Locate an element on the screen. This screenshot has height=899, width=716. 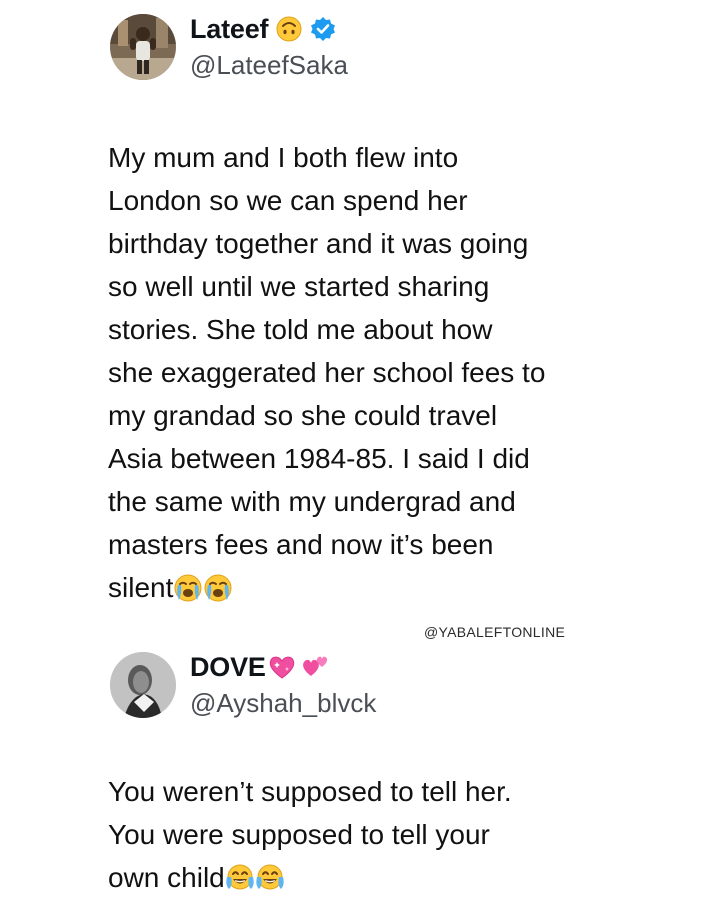
upside-down-face-icon is located at coordinates (289, 29).